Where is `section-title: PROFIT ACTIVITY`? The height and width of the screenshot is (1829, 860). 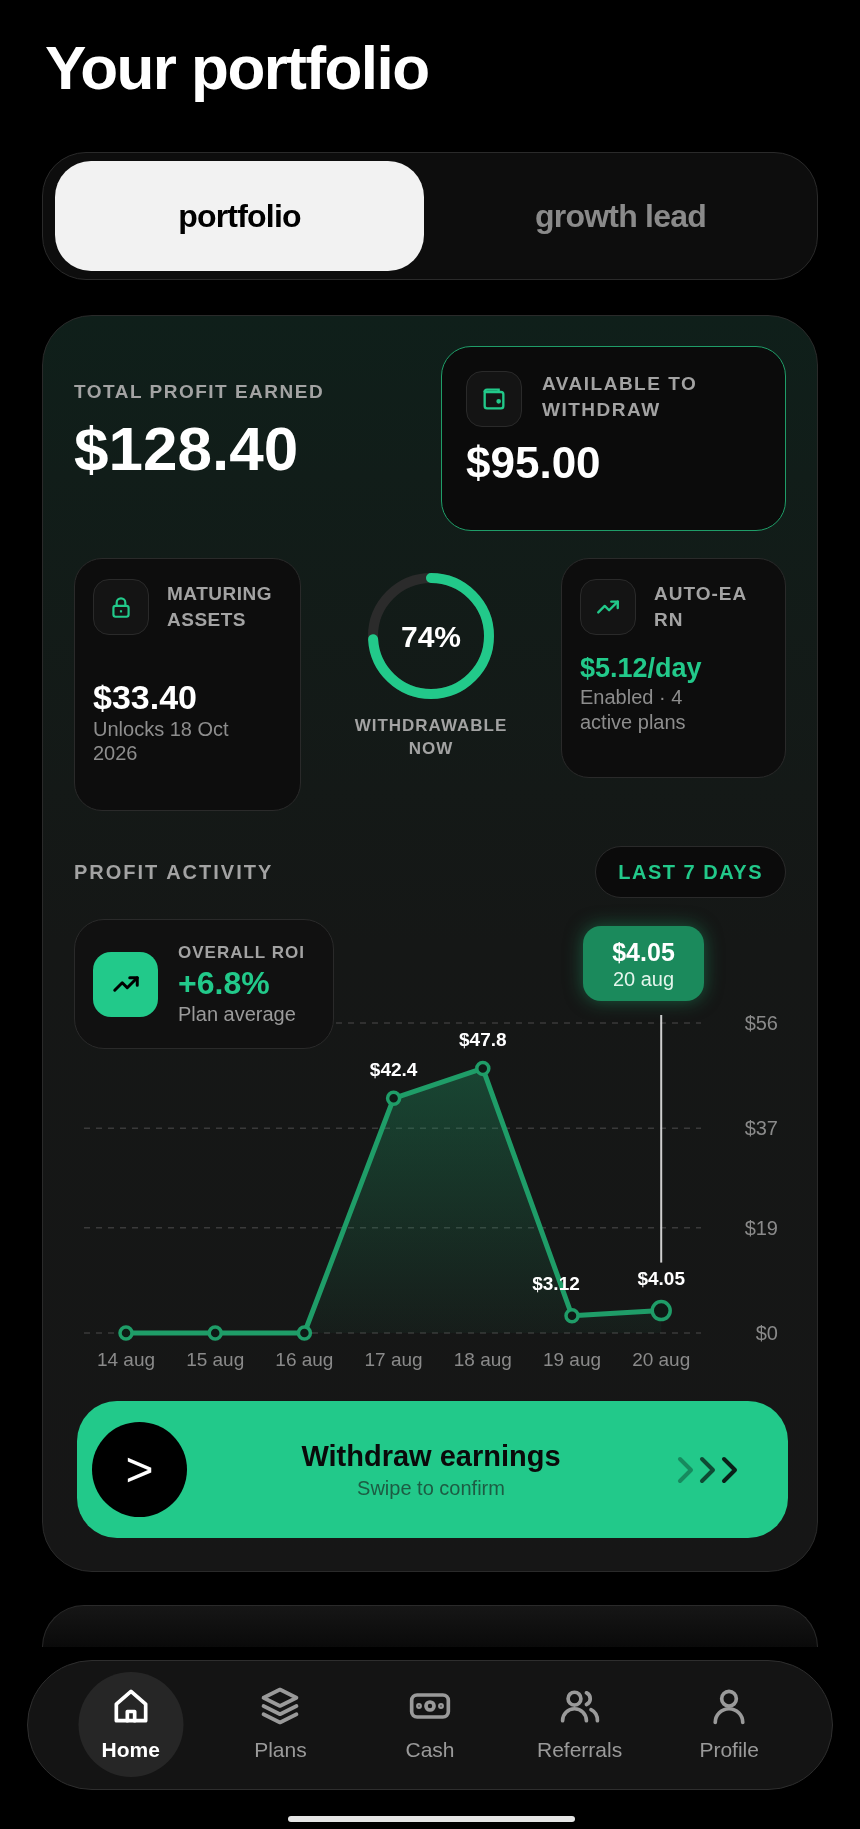 section-title: PROFIT ACTIVITY is located at coordinates (174, 872).